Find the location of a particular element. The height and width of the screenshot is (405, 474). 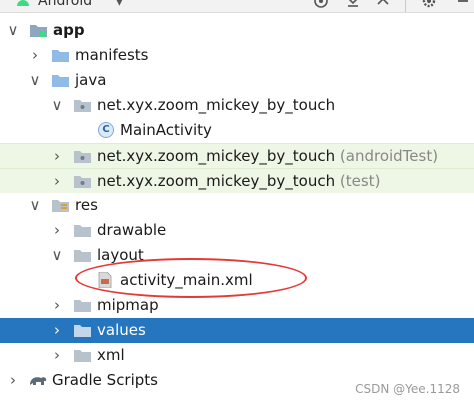

tree-label-values: values is located at coordinates (121, 330).